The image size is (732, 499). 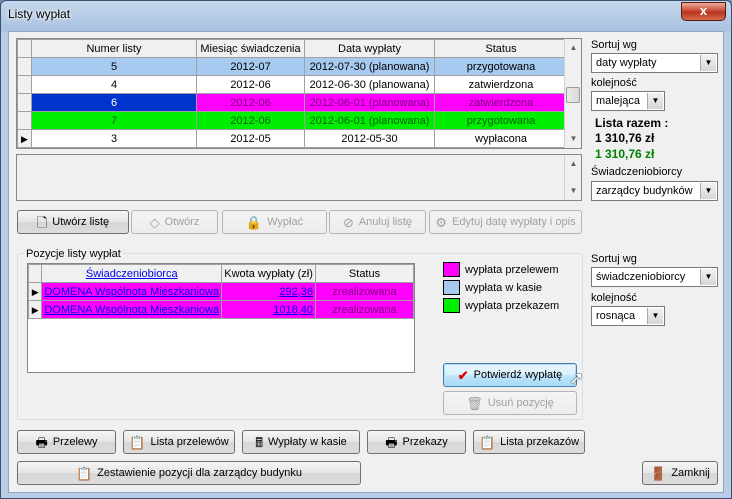 I want to click on list-description-memo: ▲ ▼, so click(x=299, y=177).